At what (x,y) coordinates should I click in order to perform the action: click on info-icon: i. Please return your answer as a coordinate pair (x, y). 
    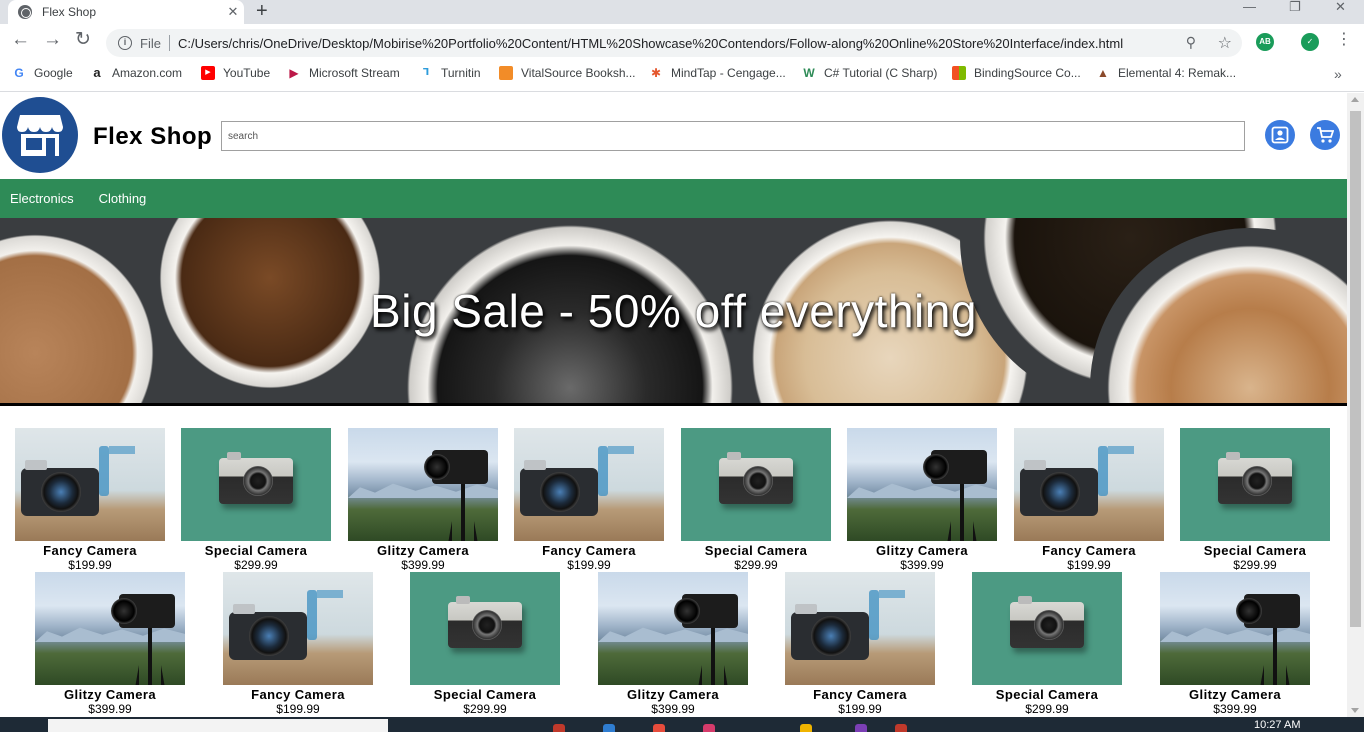
    Looking at the image, I should click on (125, 43).